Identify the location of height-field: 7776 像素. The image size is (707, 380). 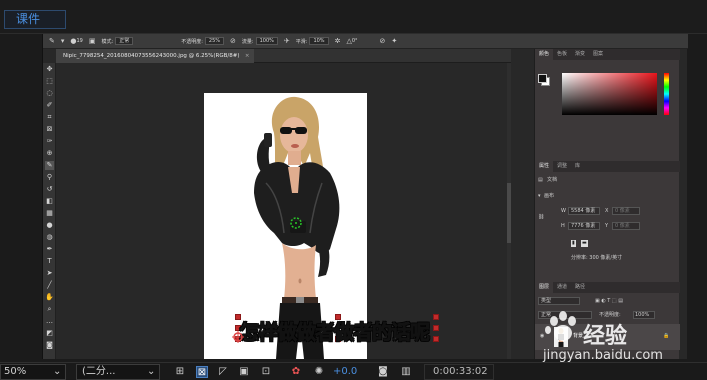
(584, 226).